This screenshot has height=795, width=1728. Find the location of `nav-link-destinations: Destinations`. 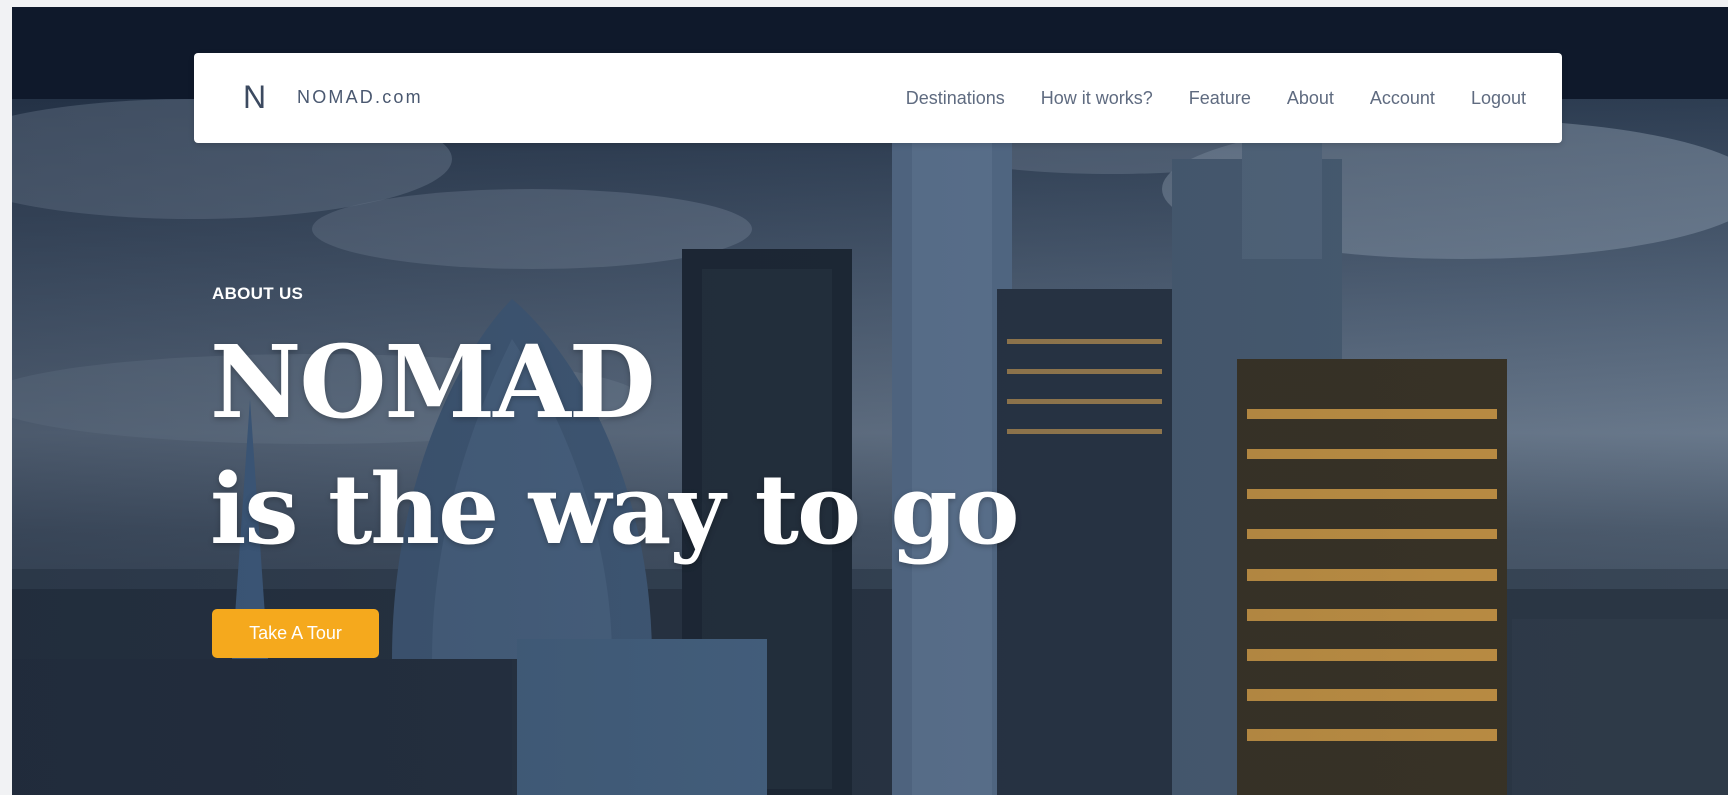

nav-link-destinations: Destinations is located at coordinates (955, 98).